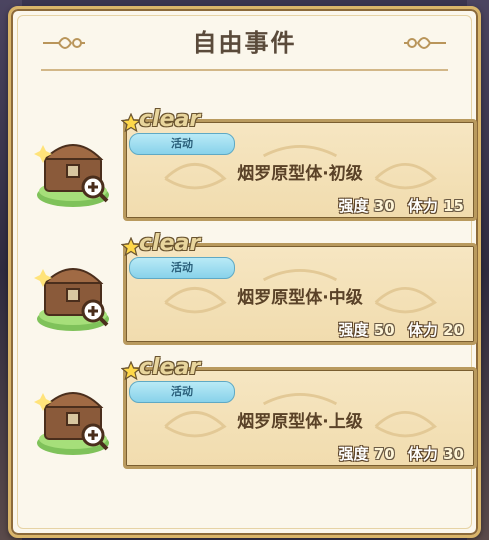 The height and width of the screenshot is (540, 489). Describe the element at coordinates (384, 206) in the screenshot. I see `strength-value: 30` at that location.